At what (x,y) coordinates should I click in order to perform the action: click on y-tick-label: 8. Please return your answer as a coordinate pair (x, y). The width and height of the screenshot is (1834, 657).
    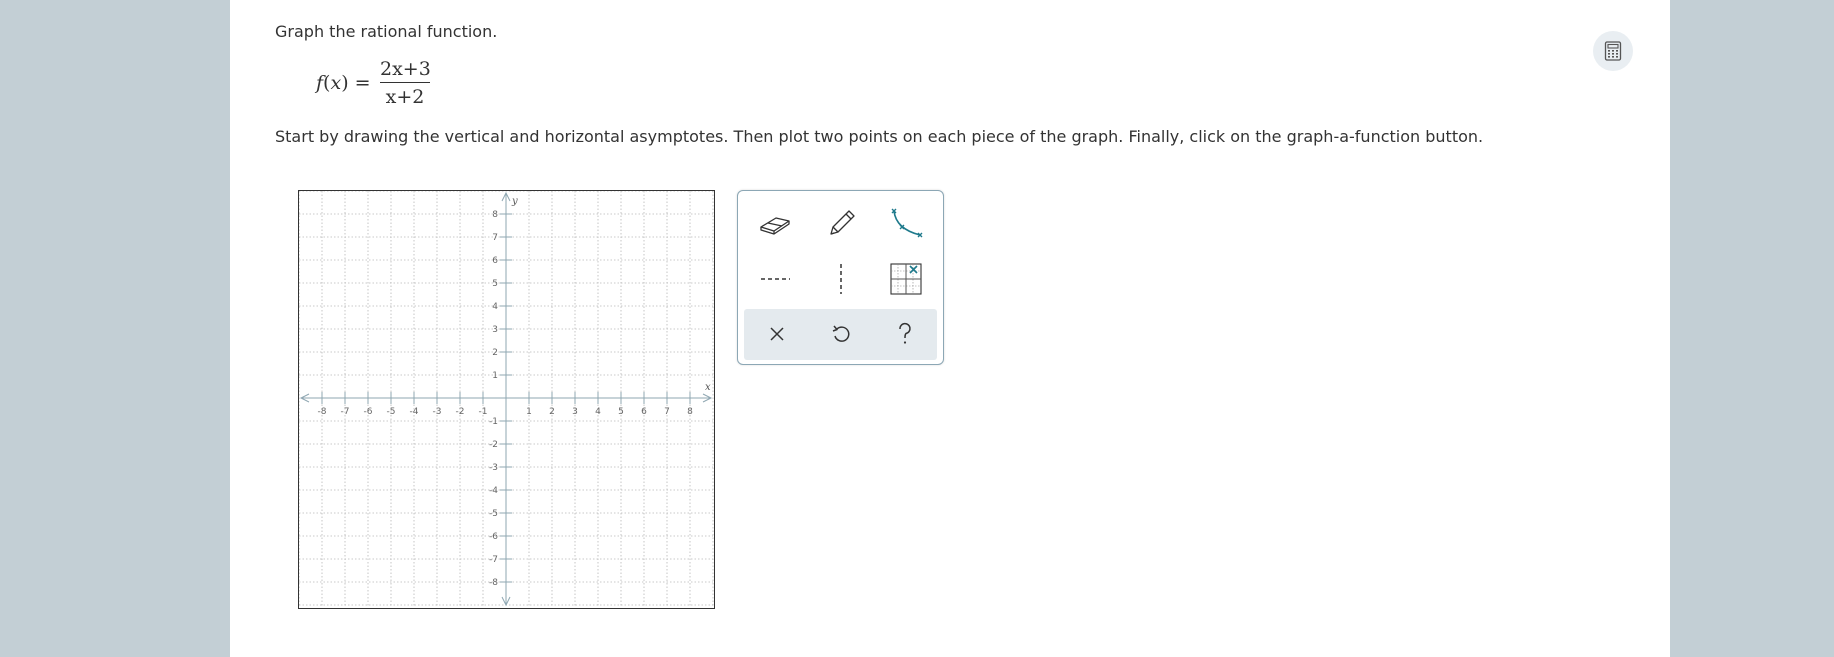
    Looking at the image, I should click on (495, 215).